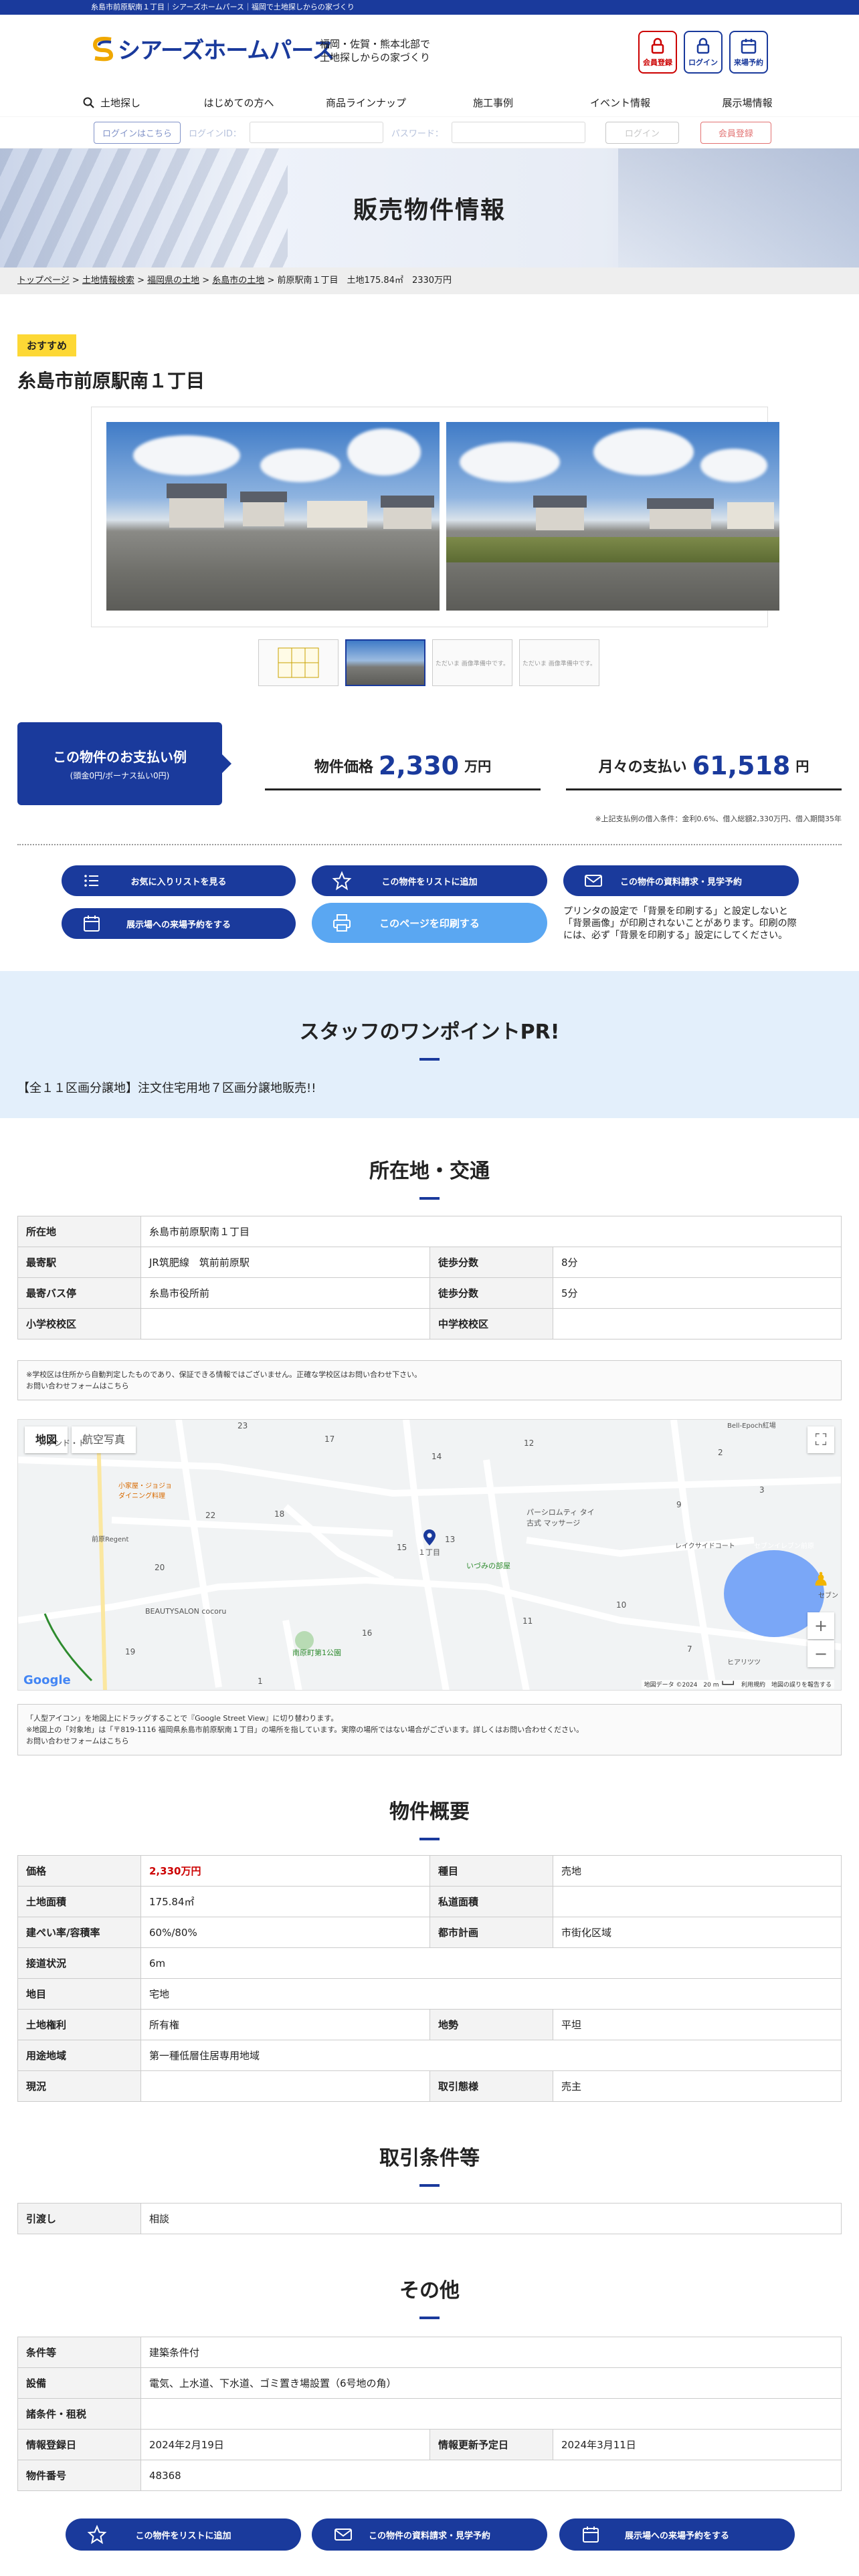  Describe the element at coordinates (429, 2534) in the screenshot. I see `bottom-request-info-button: この物件の資料請求・見学予約` at that location.